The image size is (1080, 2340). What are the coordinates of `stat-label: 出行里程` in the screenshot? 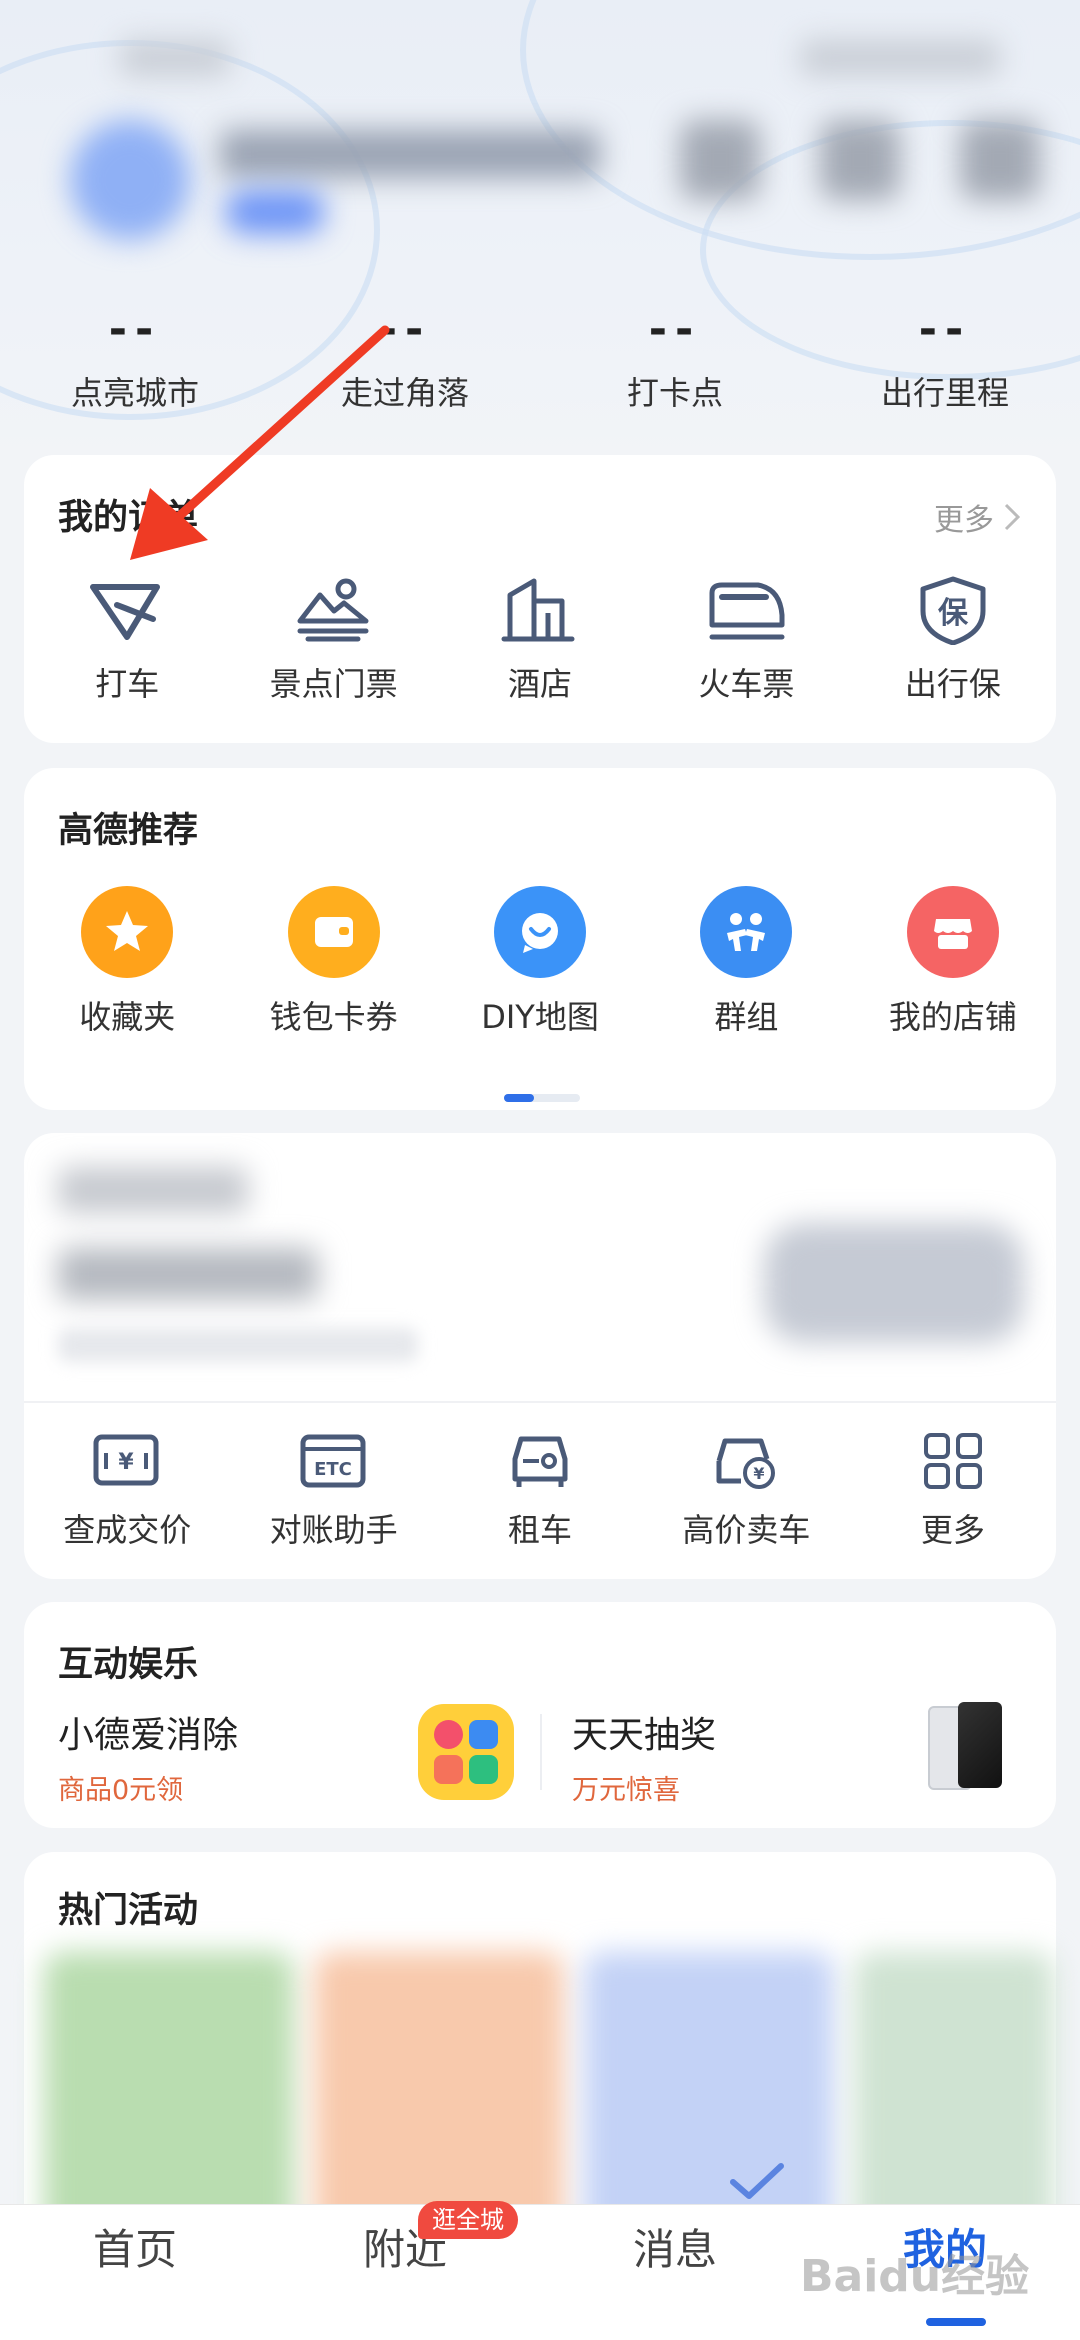 It's located at (944, 393).